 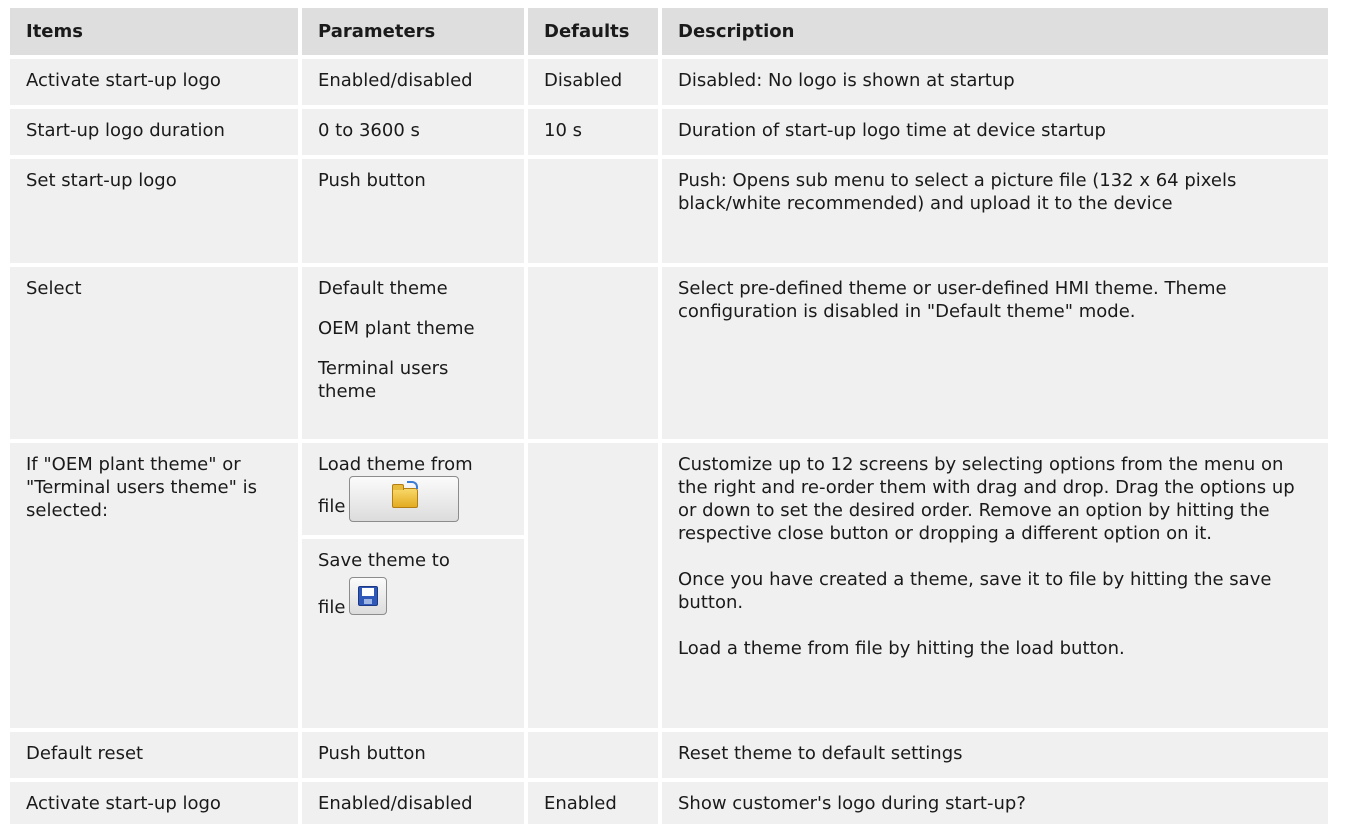 I want to click on table-header-row: Items Parameters Defaults Description, so click(x=681, y=31).